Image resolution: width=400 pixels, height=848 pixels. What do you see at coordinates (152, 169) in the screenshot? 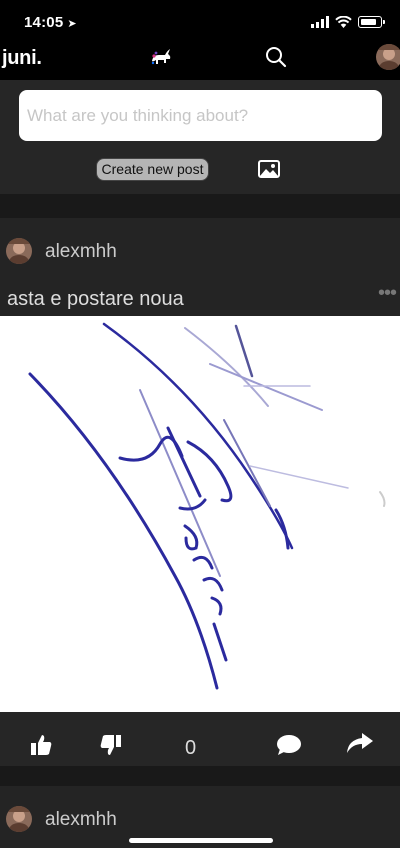
I see `create-post-button: Create new post` at bounding box center [152, 169].